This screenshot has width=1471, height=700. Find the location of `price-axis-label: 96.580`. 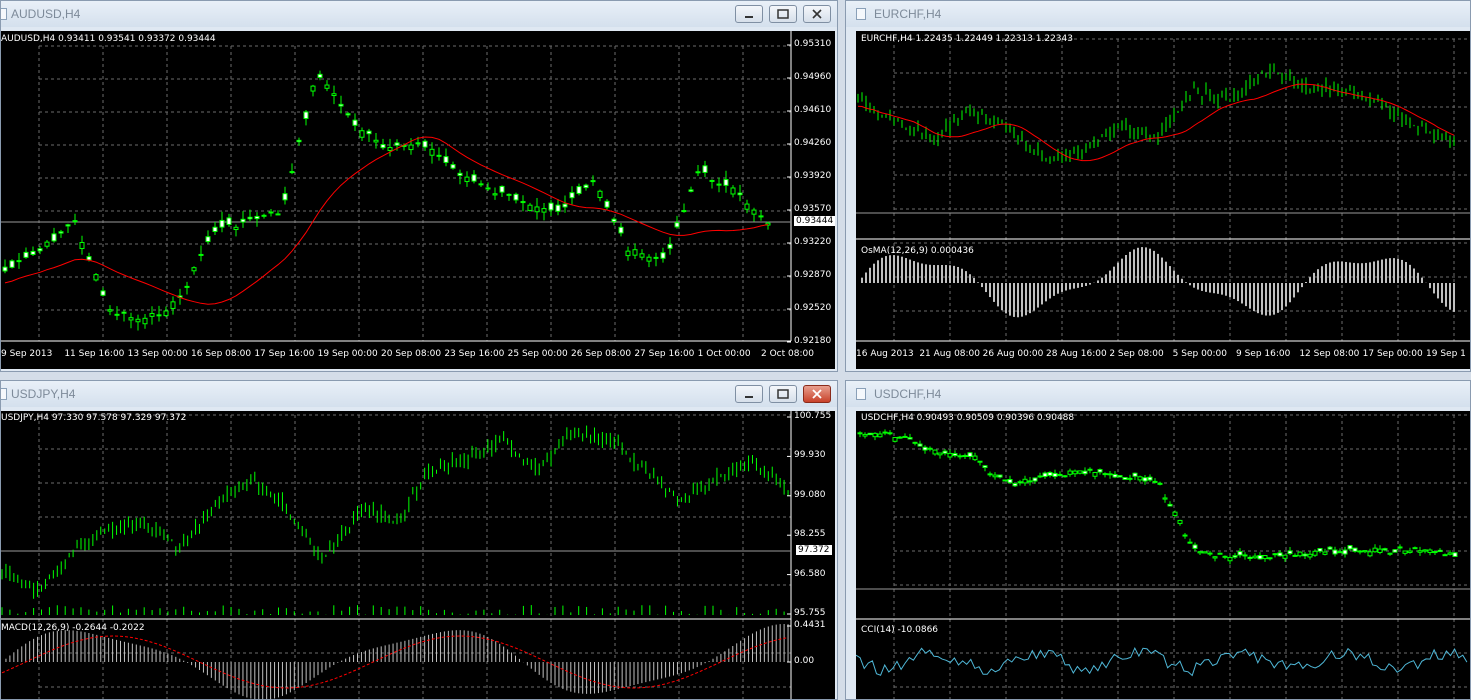

price-axis-label: 96.580 is located at coordinates (810, 573).